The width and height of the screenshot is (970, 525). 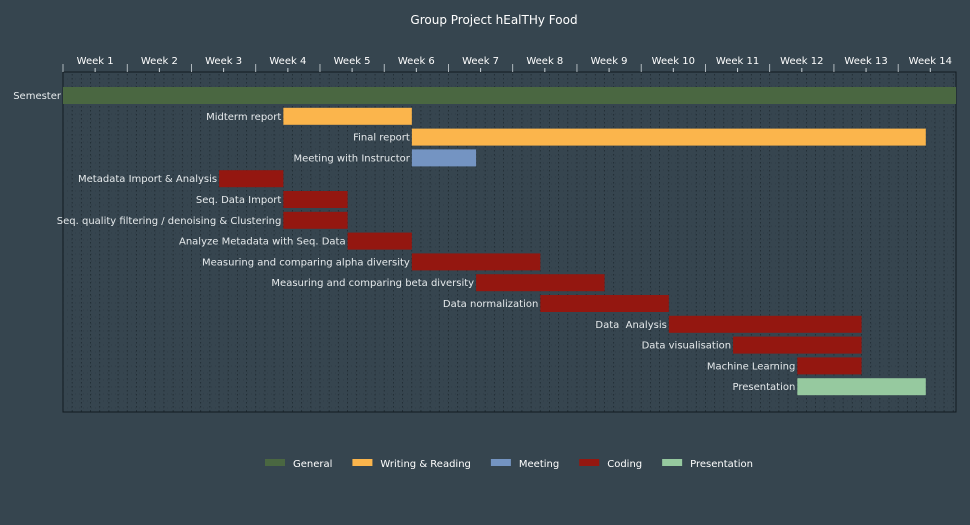 What do you see at coordinates (239, 200) in the screenshot?
I see `task-label: Seq. Data Import` at bounding box center [239, 200].